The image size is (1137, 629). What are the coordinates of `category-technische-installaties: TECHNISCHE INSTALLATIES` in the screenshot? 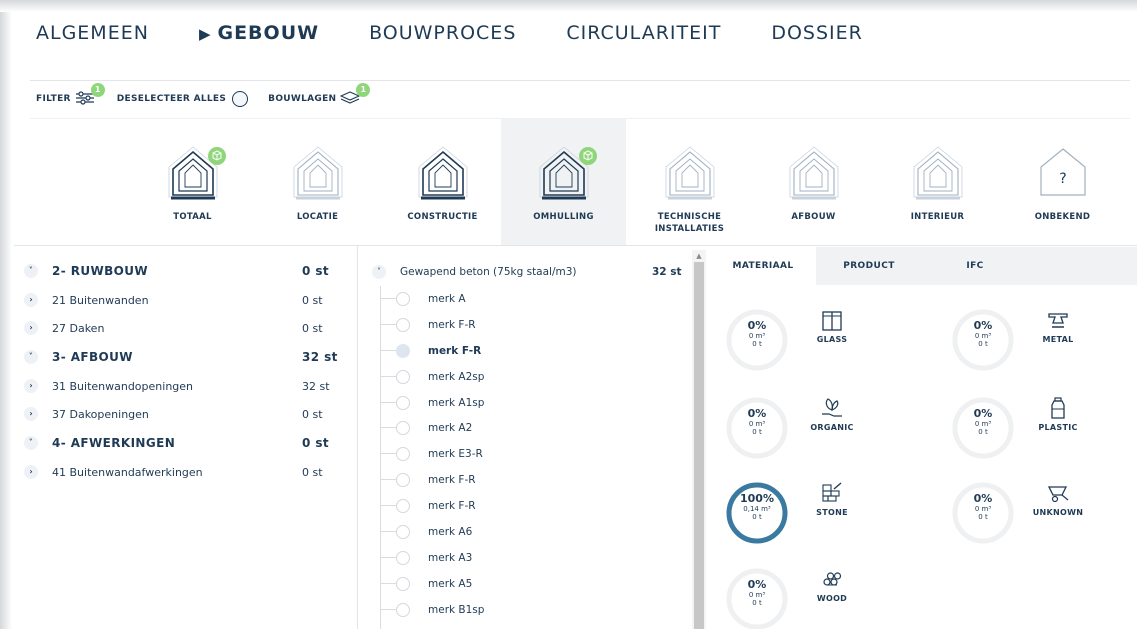 It's located at (689, 182).